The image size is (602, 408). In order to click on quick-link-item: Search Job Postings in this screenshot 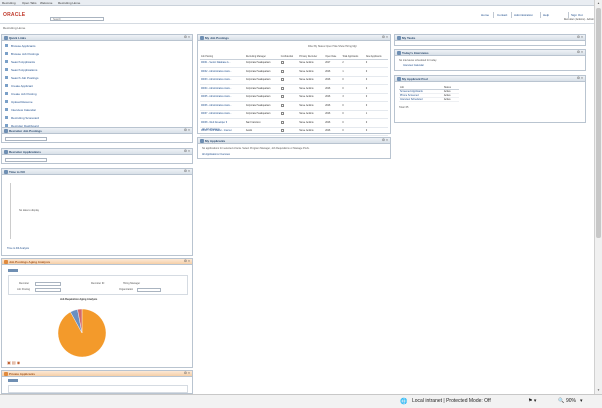, I will do `click(65, 77)`.